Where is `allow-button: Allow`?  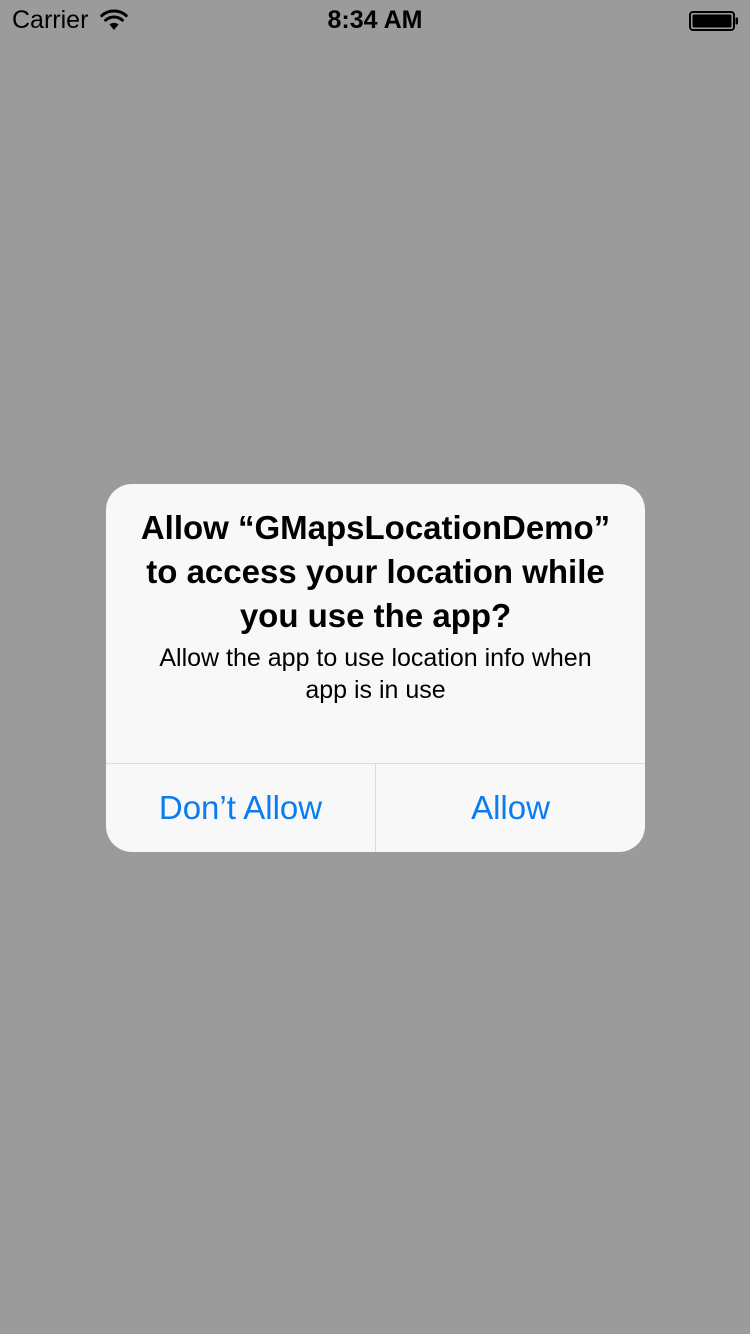
allow-button: Allow is located at coordinates (510, 808).